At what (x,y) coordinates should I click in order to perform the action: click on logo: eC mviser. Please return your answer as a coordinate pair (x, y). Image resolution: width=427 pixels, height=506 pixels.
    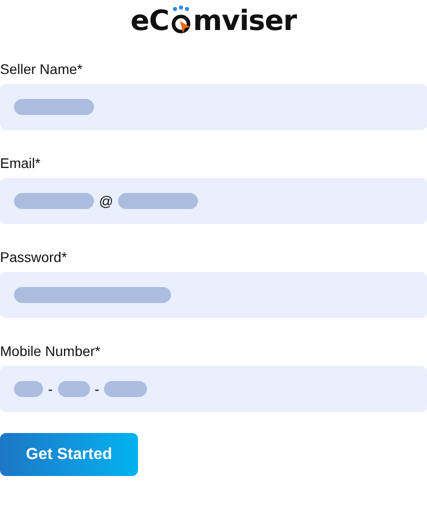
    Looking at the image, I should click on (213, 19).